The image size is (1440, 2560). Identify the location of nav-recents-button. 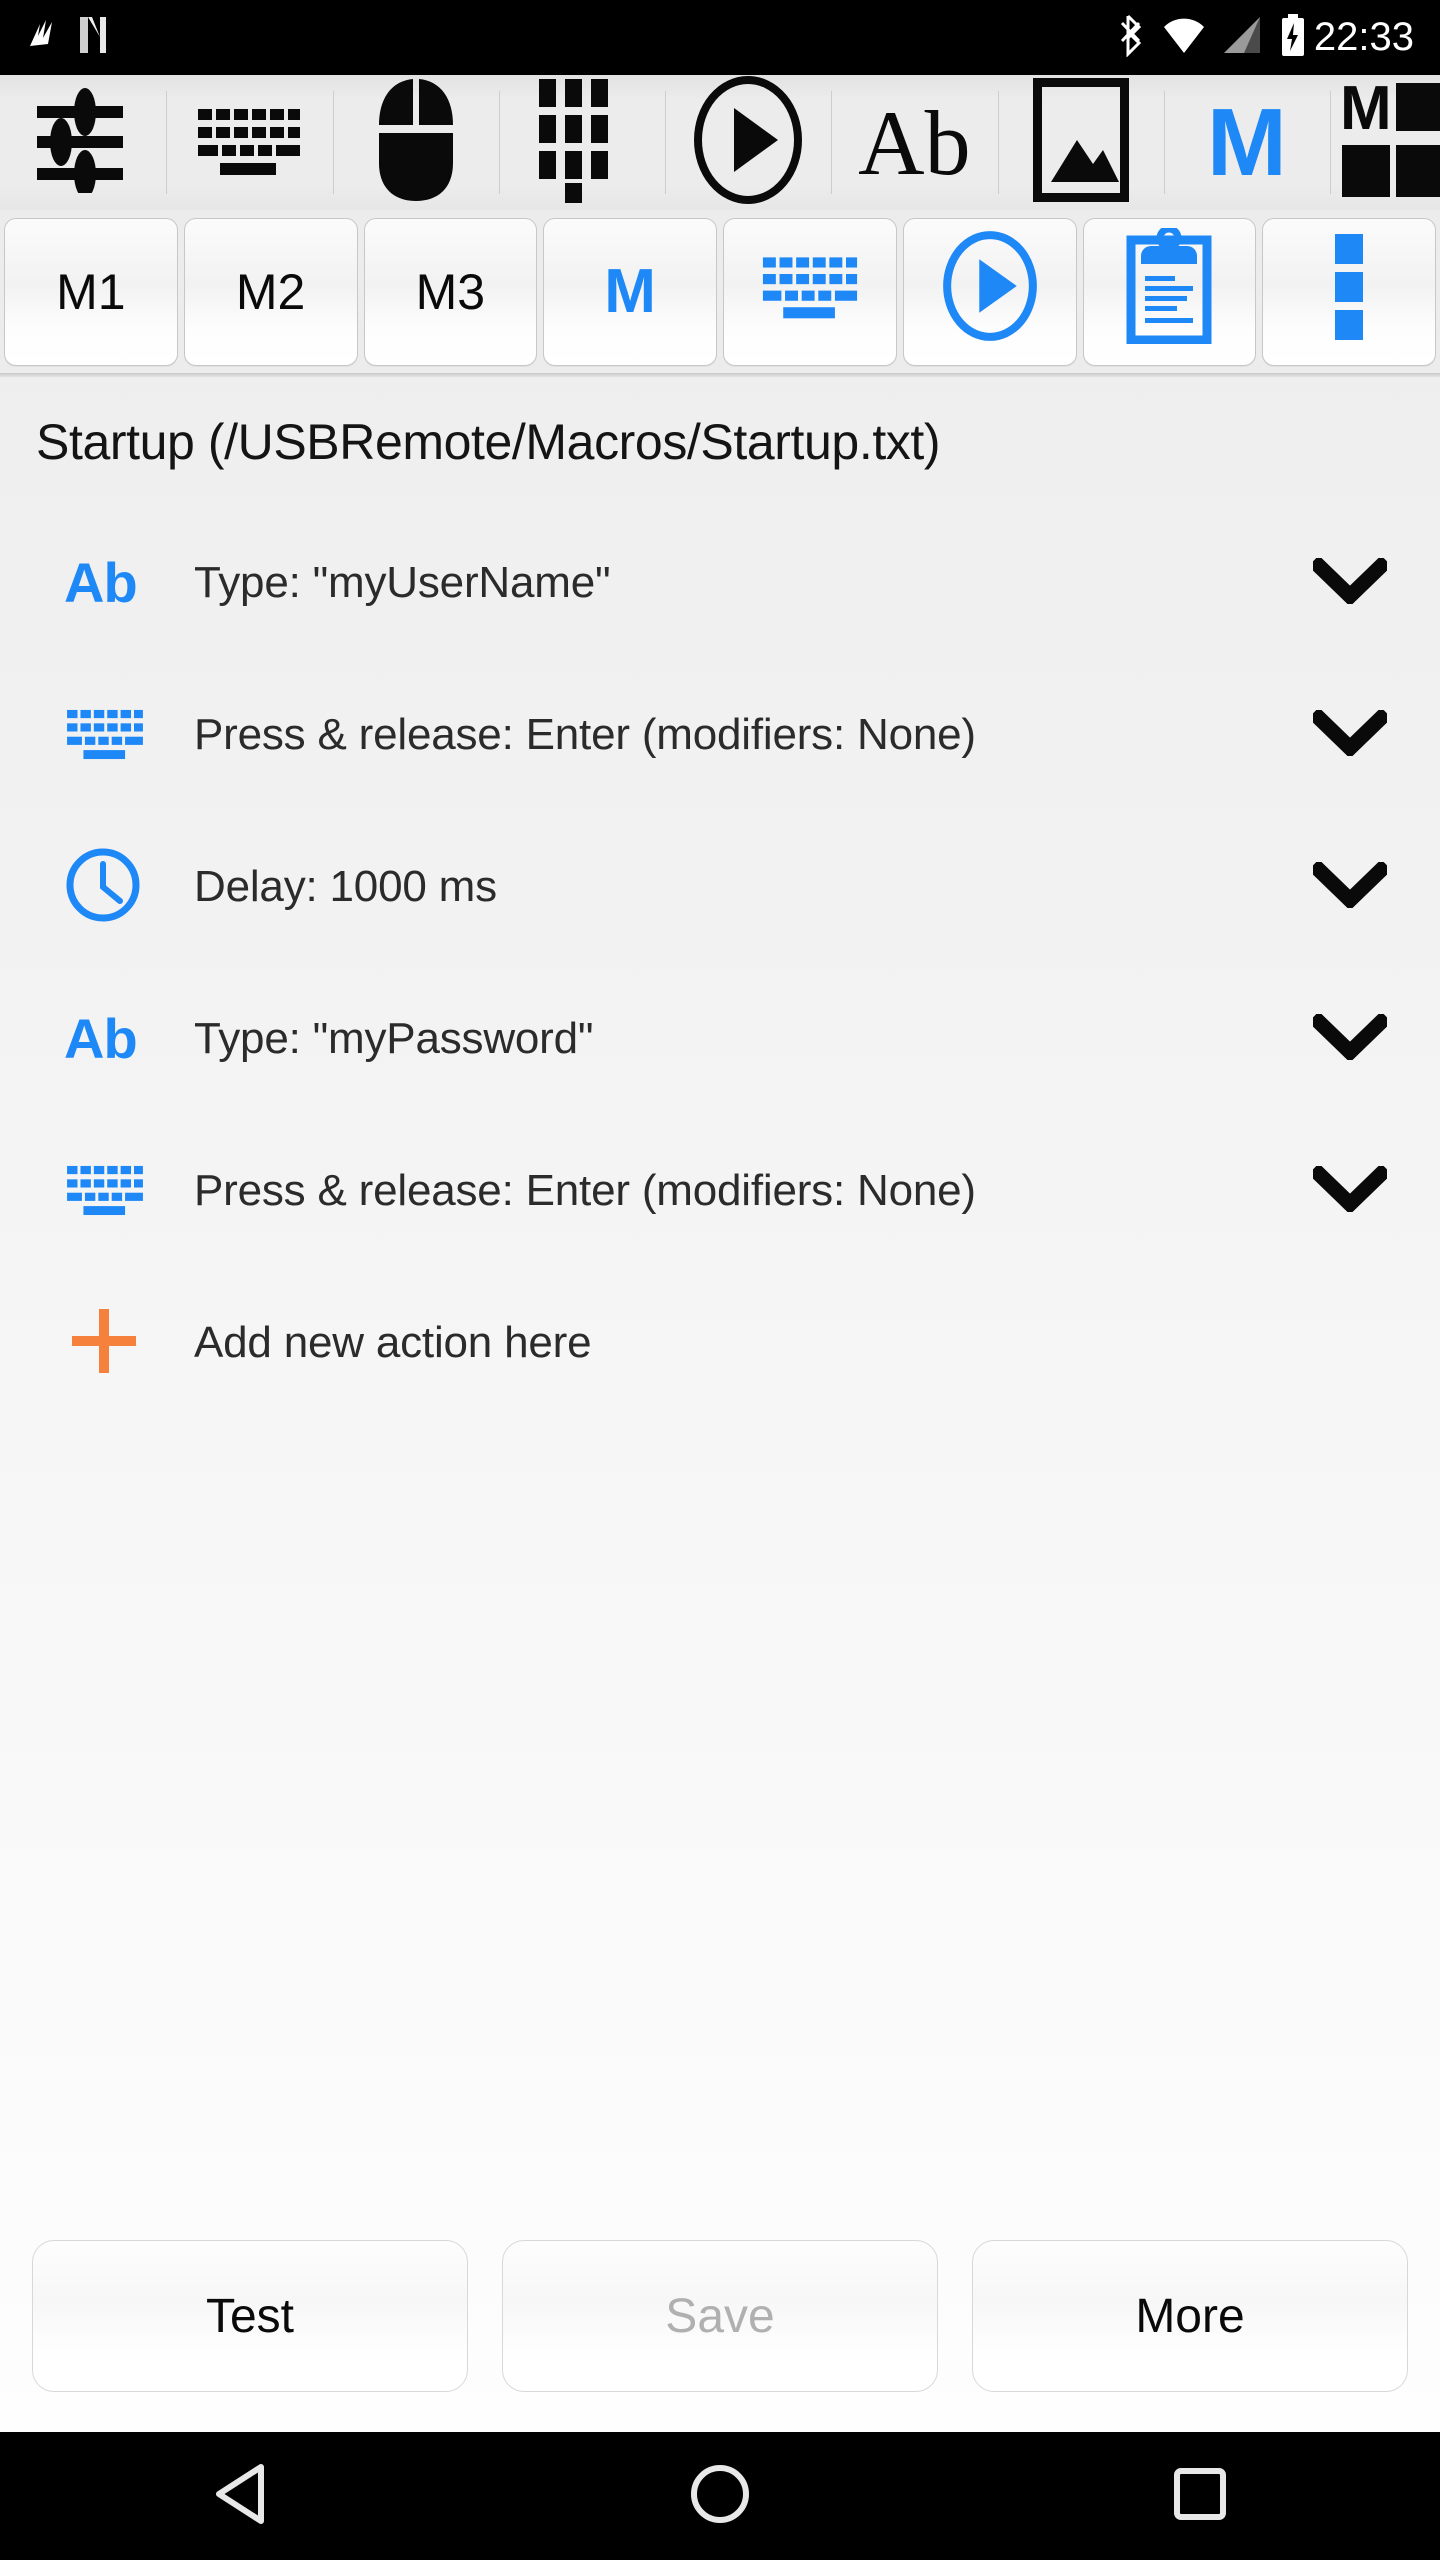
(1200, 2496).